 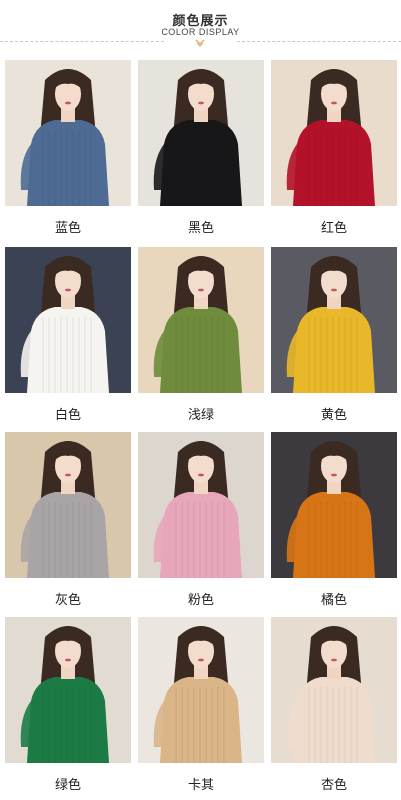 I want to click on color-option: 浅绿, so click(x=201, y=337).